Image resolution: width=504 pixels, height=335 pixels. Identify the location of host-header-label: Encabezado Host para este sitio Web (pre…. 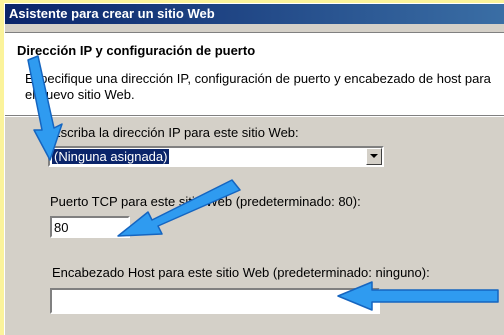
(241, 272).